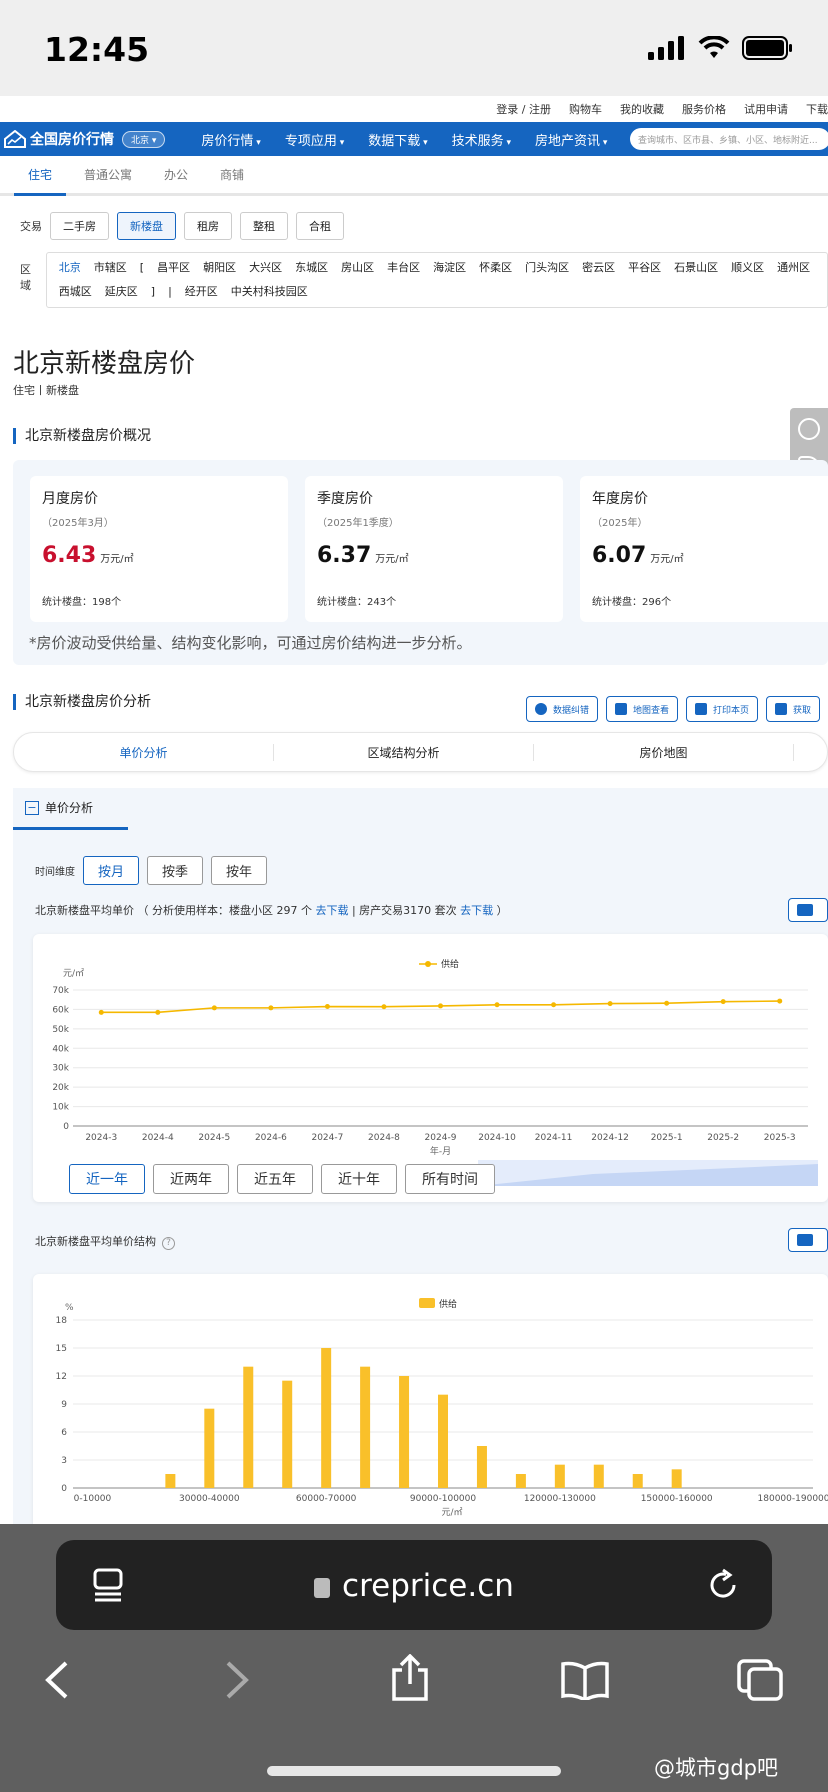  Describe the element at coordinates (176, 174) in the screenshot. I see `tab-office: 办公` at that location.